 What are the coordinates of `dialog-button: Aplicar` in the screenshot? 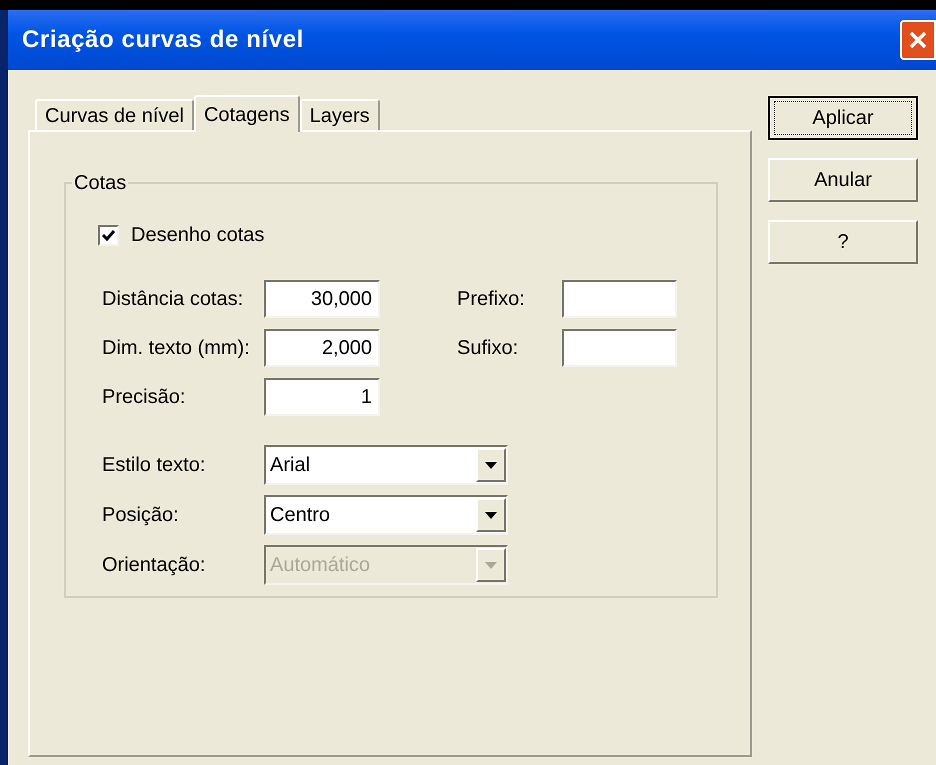 It's located at (843, 118).